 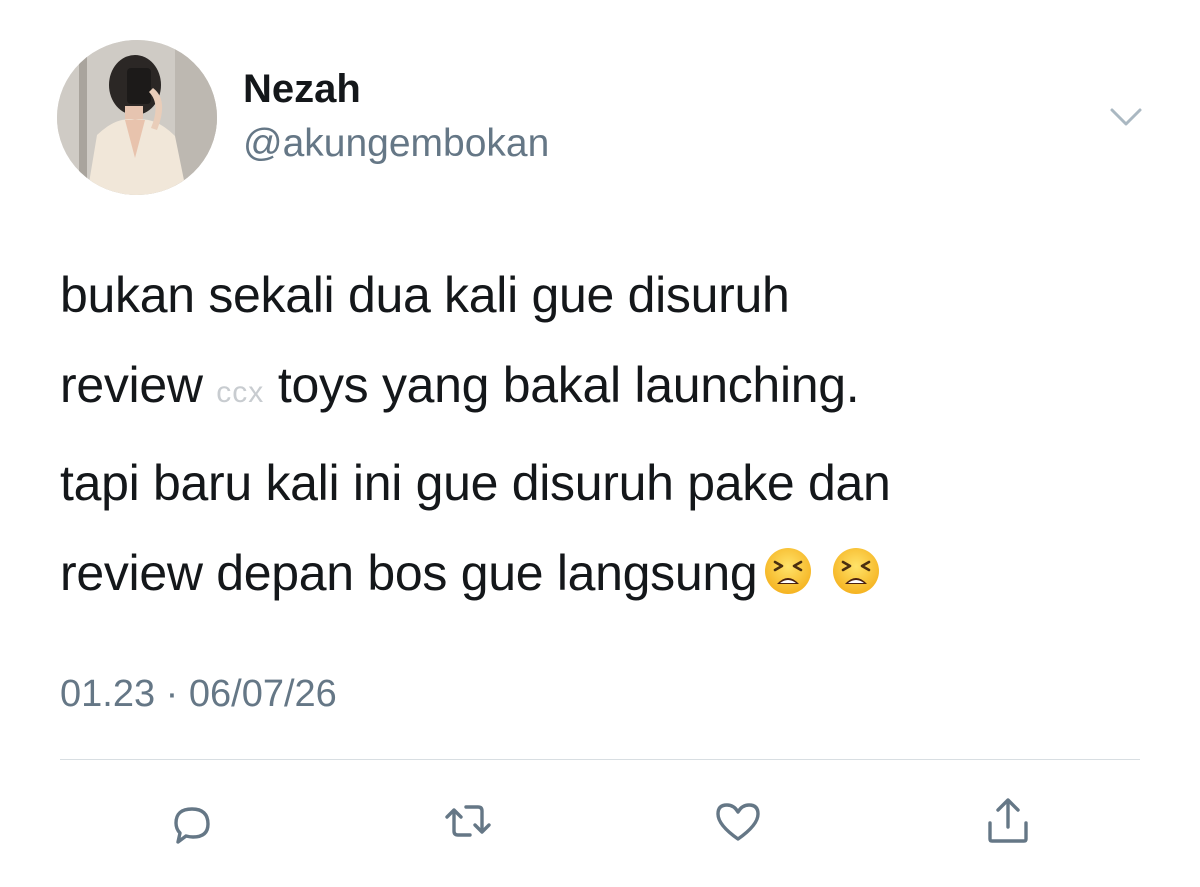 I want to click on tweet-line: review depan bos gue langsung, so click(x=615, y=573).